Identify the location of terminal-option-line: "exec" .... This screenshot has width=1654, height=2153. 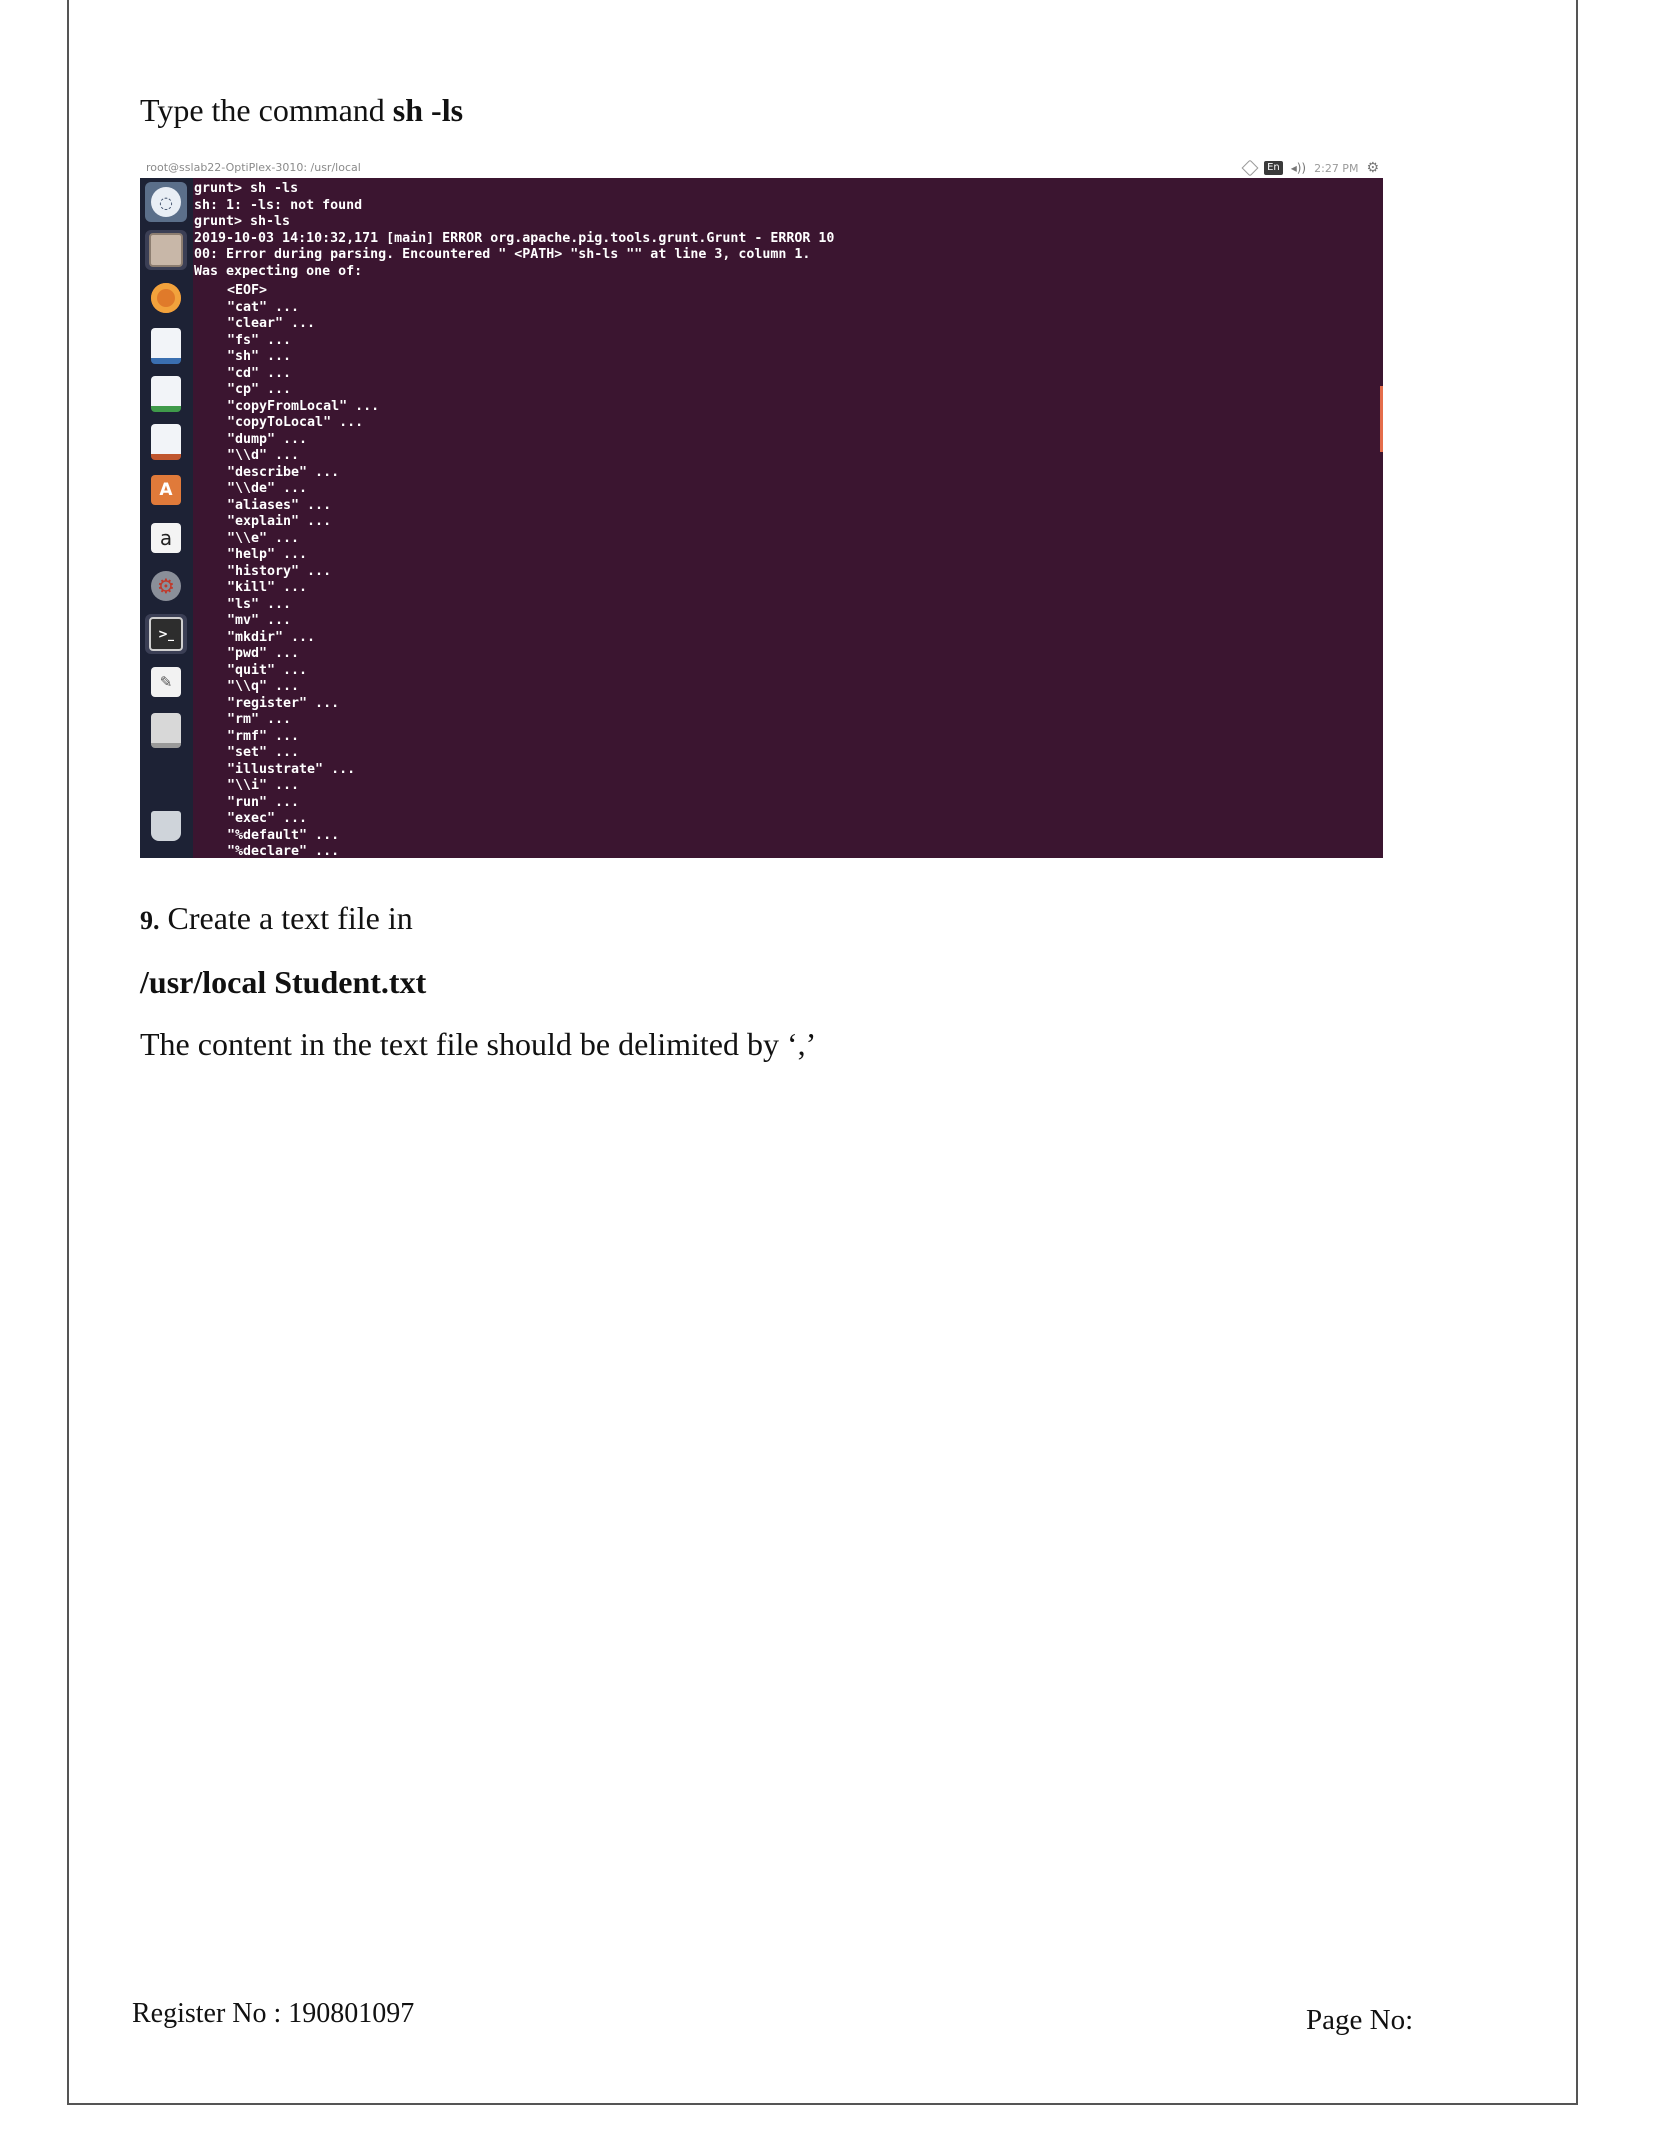
(267, 818).